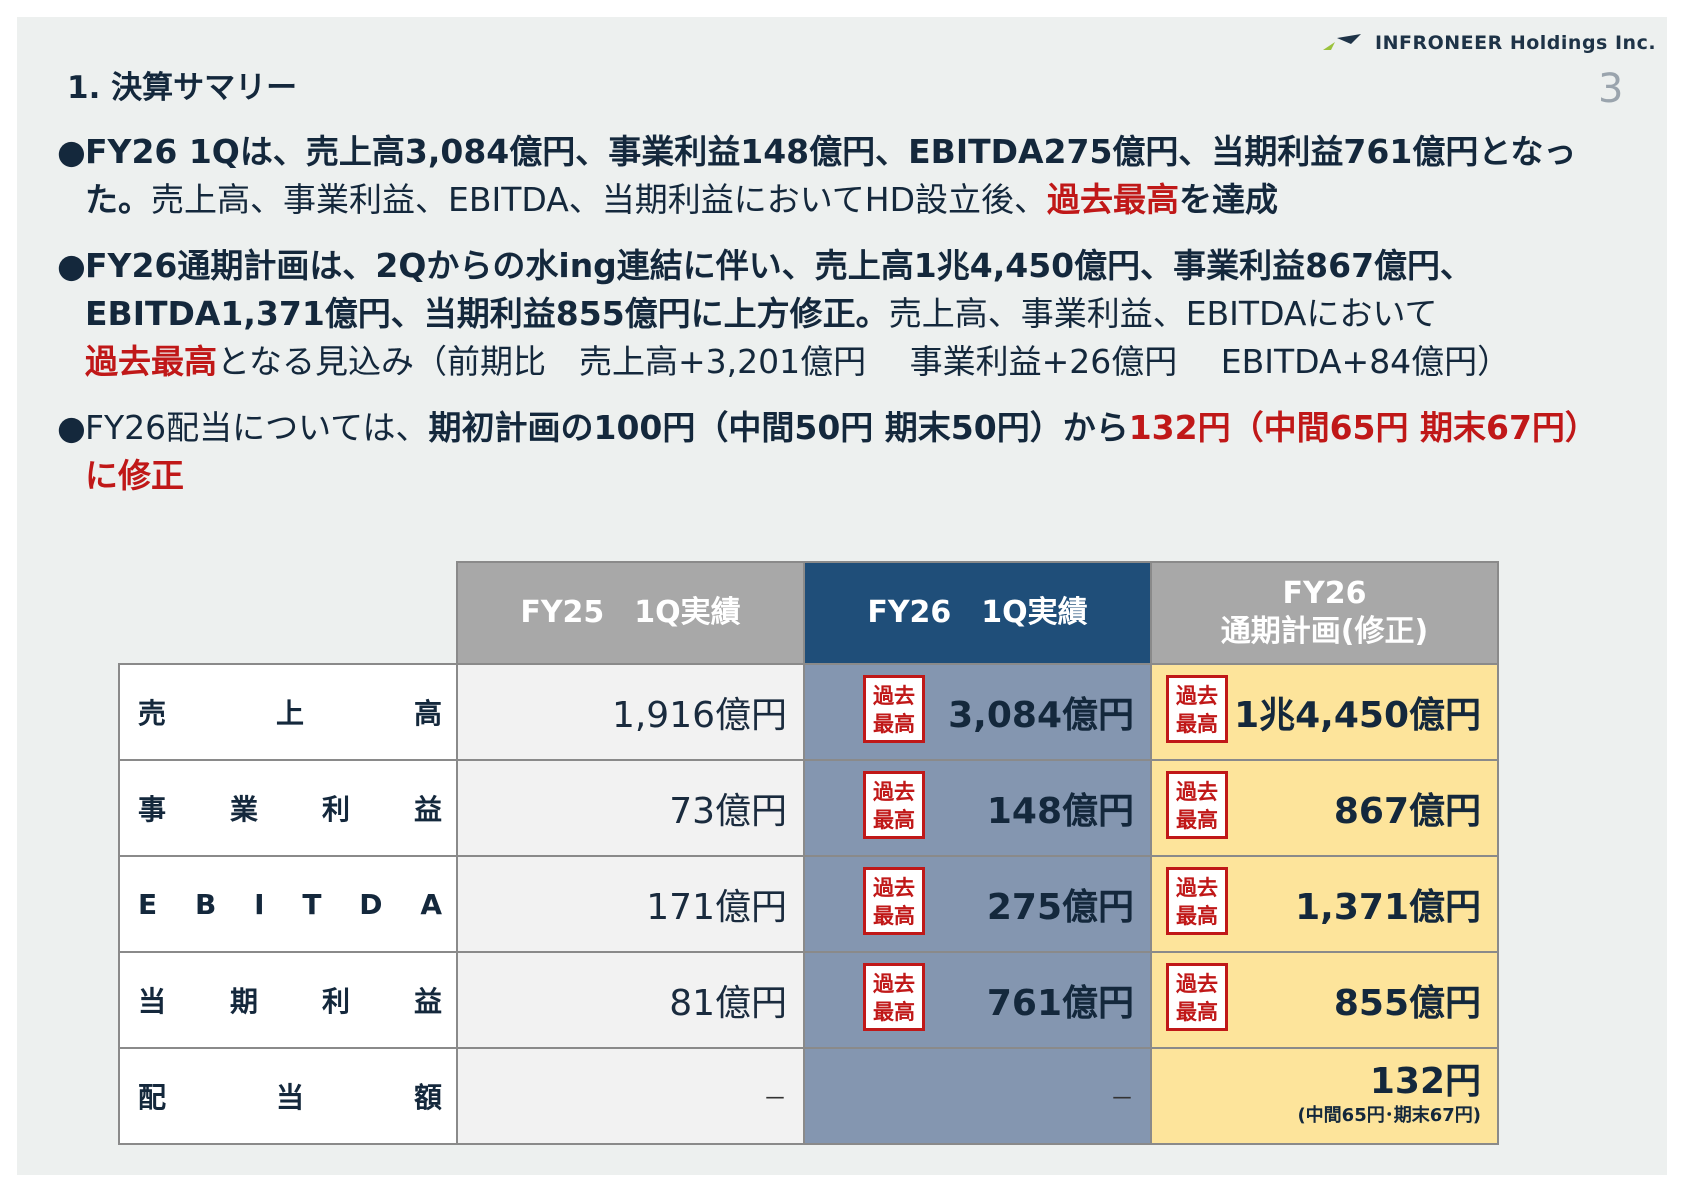  Describe the element at coordinates (1342, 42) in the screenshot. I see `infroneer-logo-icon` at that location.